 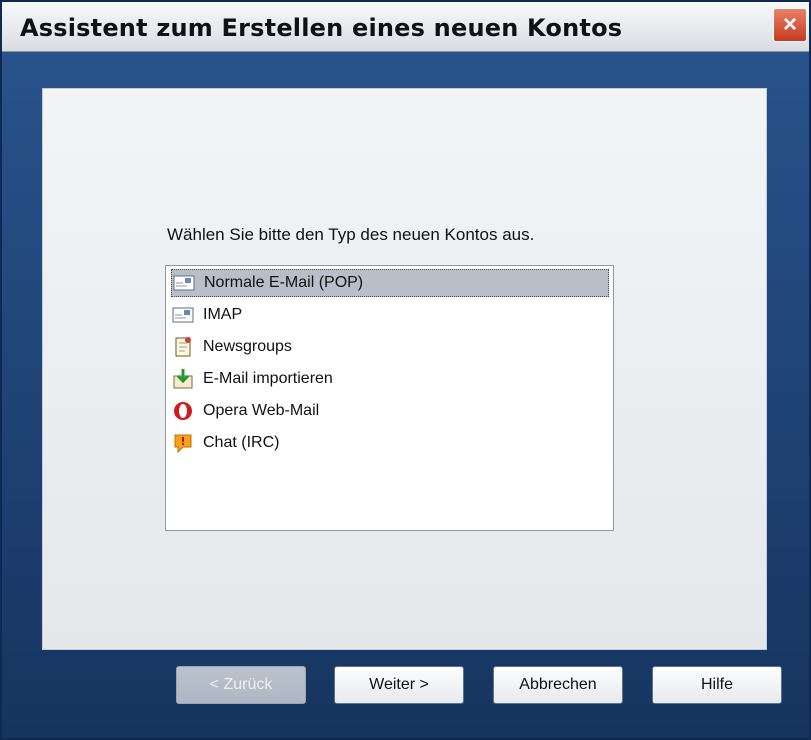 I want to click on account-type-pop: Normale E-Mail (POP), so click(x=390, y=283).